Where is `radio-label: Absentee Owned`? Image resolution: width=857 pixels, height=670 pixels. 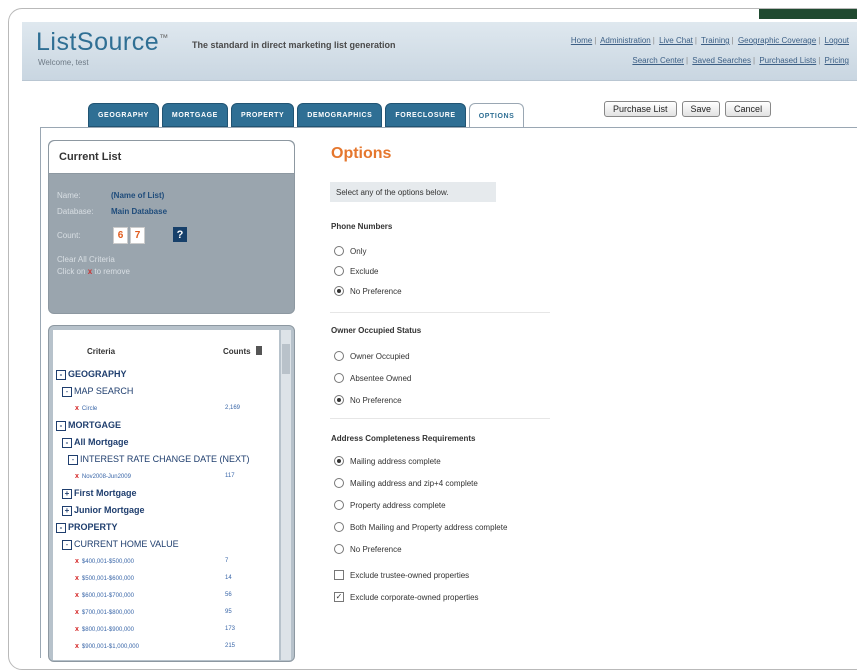 radio-label: Absentee Owned is located at coordinates (381, 378).